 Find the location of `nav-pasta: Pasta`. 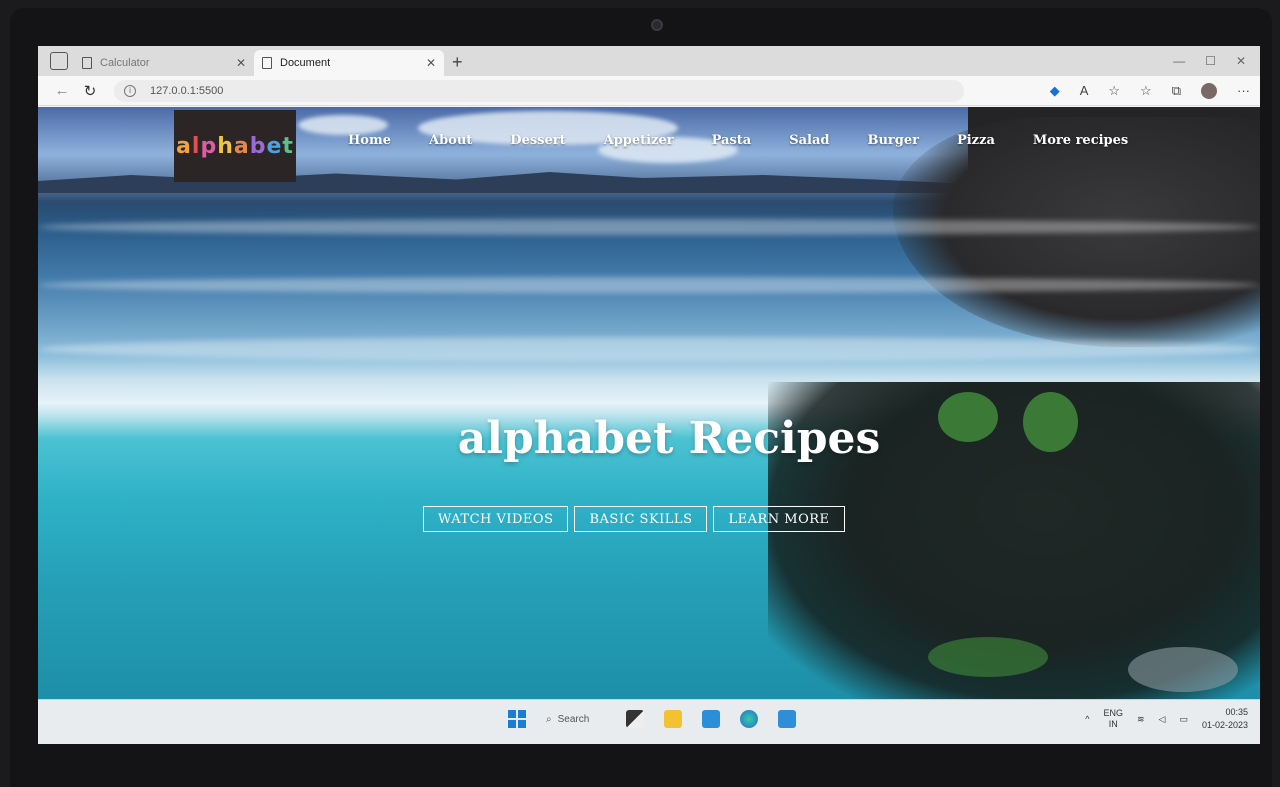

nav-pasta: Pasta is located at coordinates (732, 140).